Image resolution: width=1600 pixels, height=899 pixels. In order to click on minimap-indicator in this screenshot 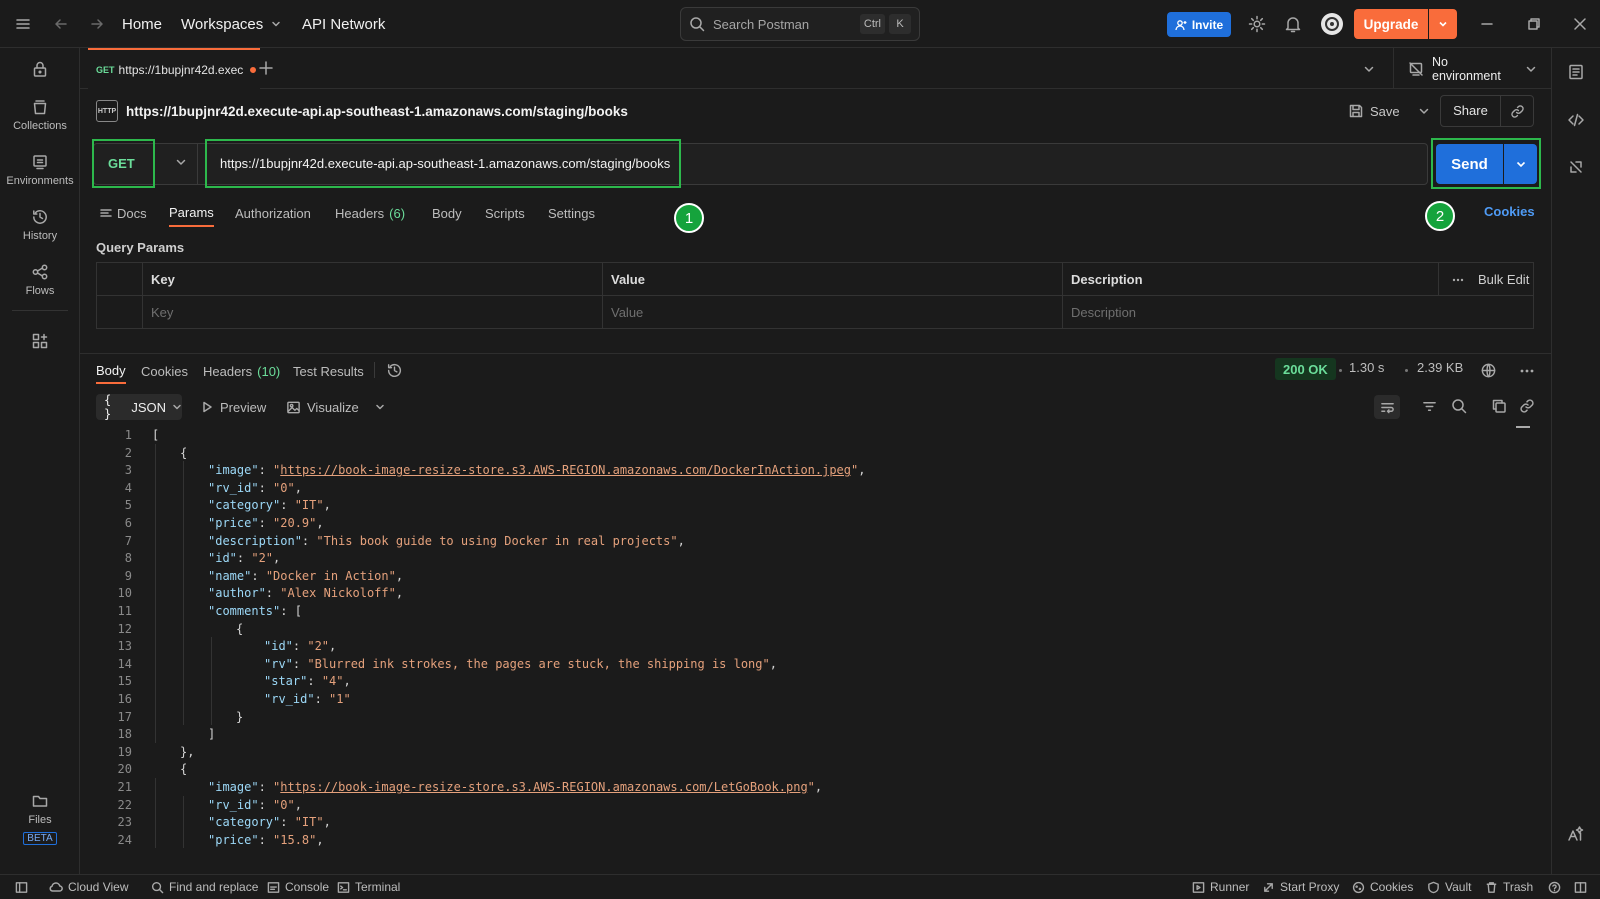, I will do `click(1523, 427)`.